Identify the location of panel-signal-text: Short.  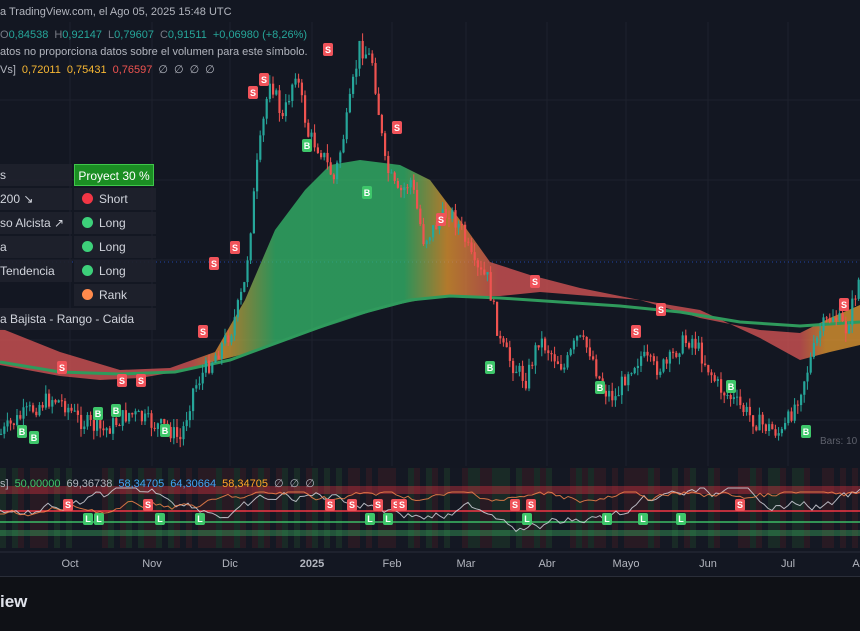
(113, 199).